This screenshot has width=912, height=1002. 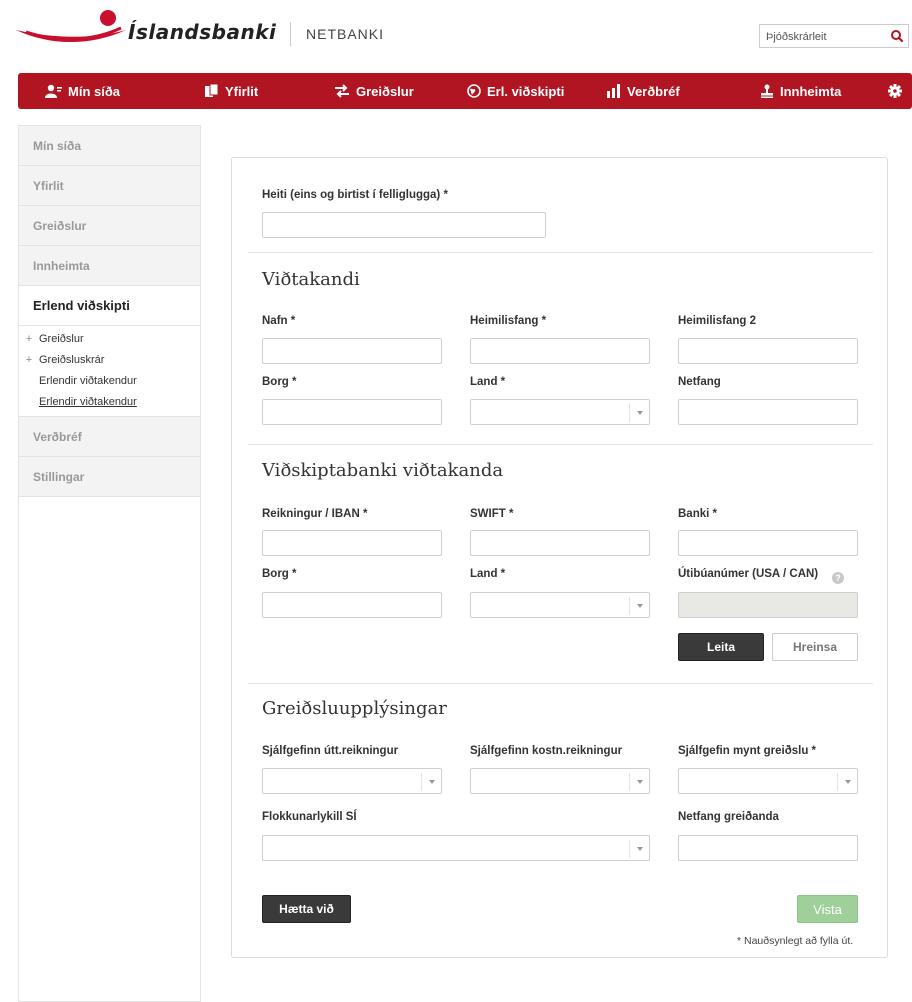 What do you see at coordinates (699, 382) in the screenshot?
I see `recipient-email-label: Netfang` at bounding box center [699, 382].